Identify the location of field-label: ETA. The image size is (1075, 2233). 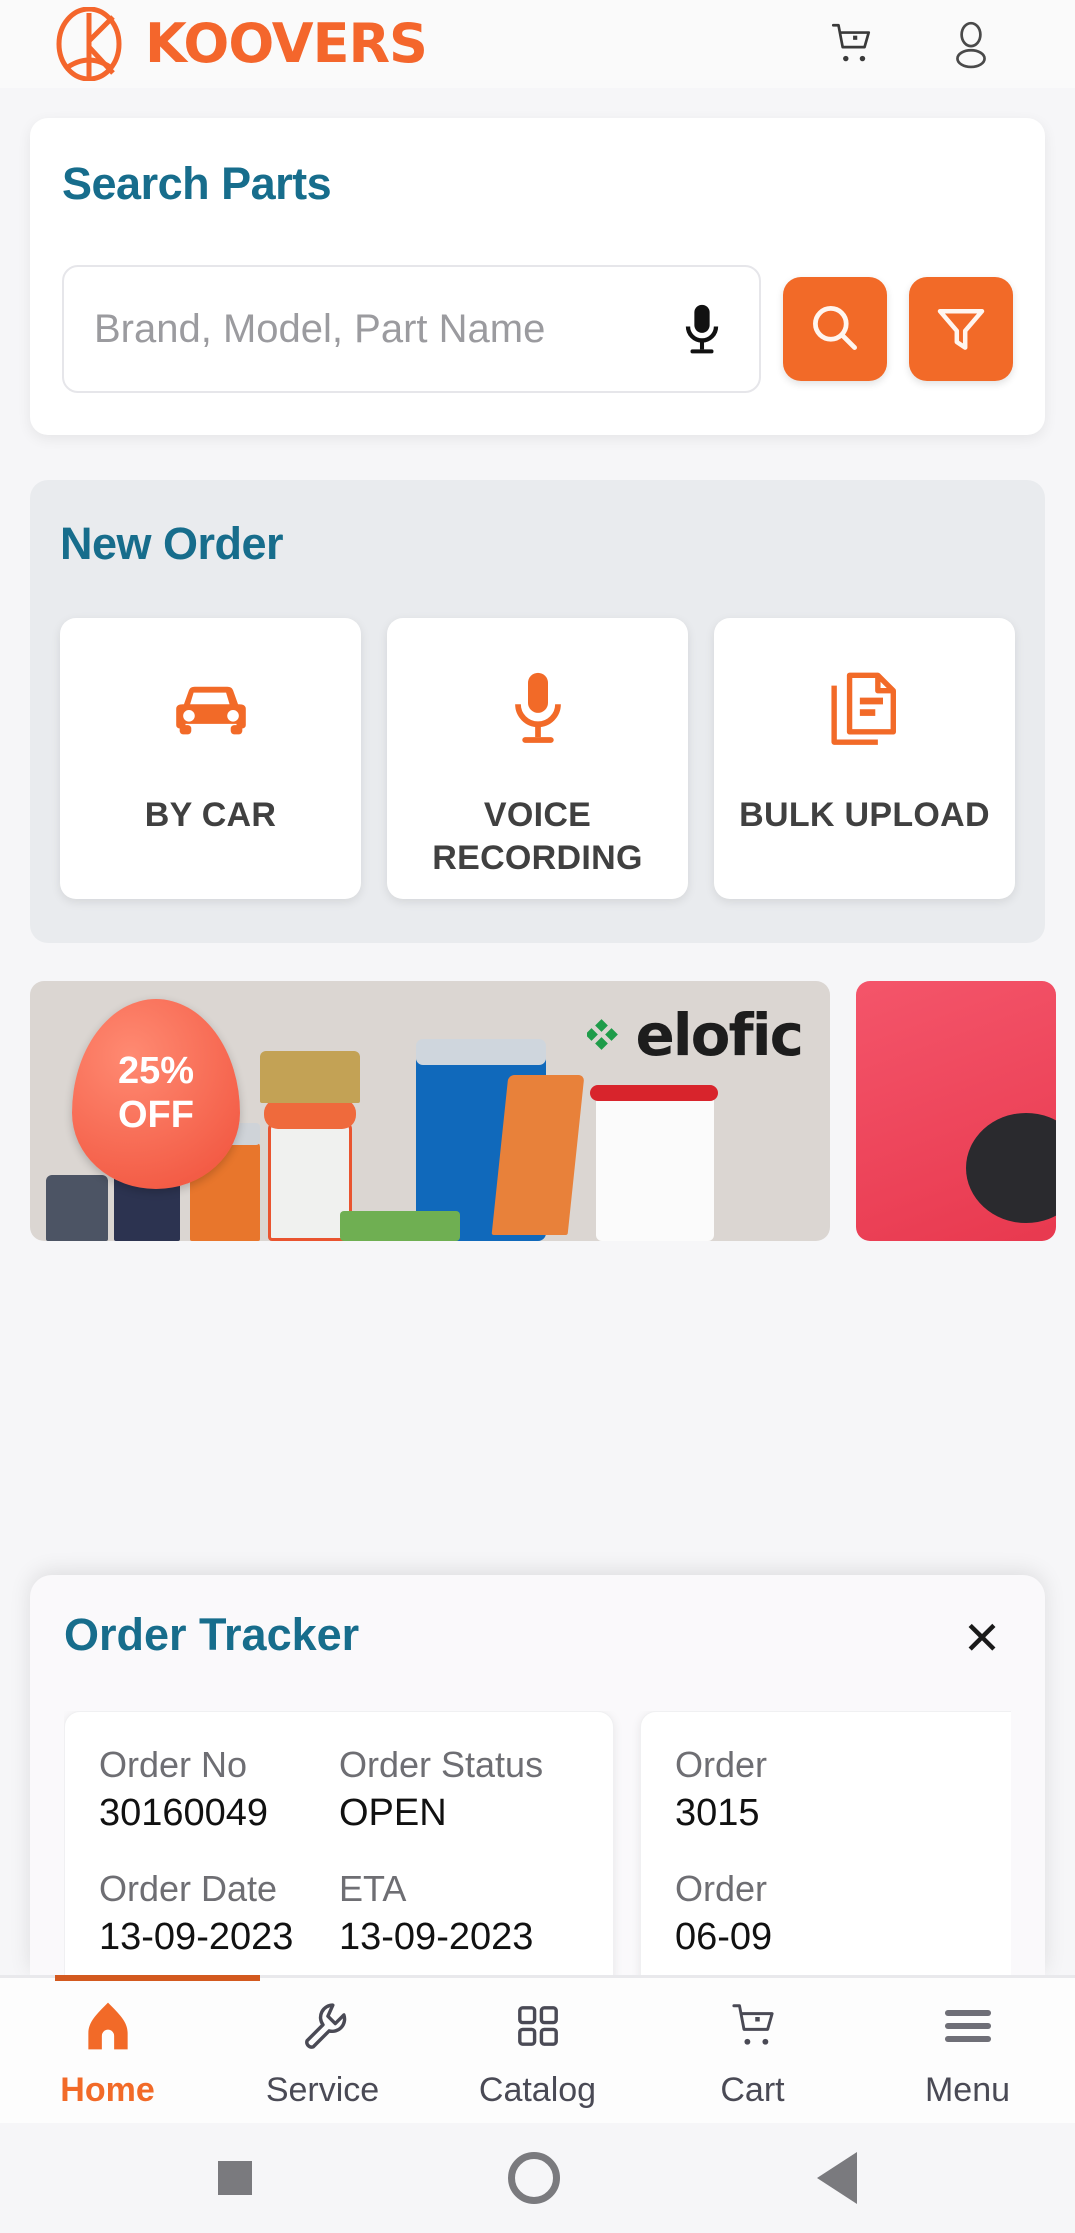
(373, 1889).